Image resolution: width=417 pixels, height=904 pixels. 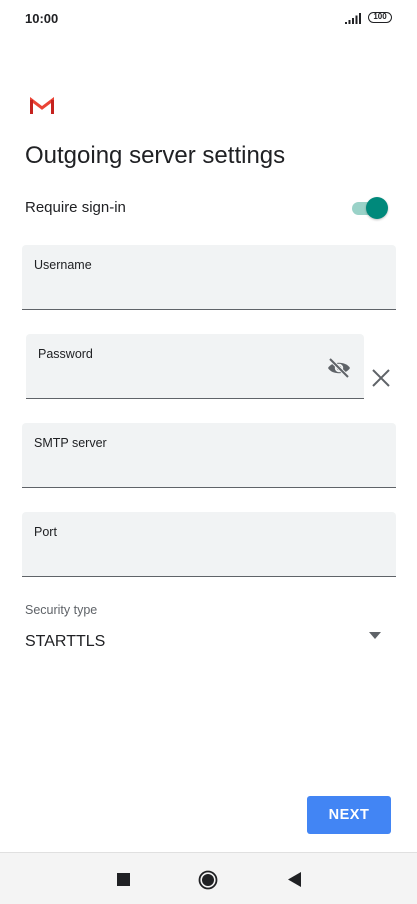 What do you see at coordinates (191, 559) in the screenshot?
I see `port-input` at bounding box center [191, 559].